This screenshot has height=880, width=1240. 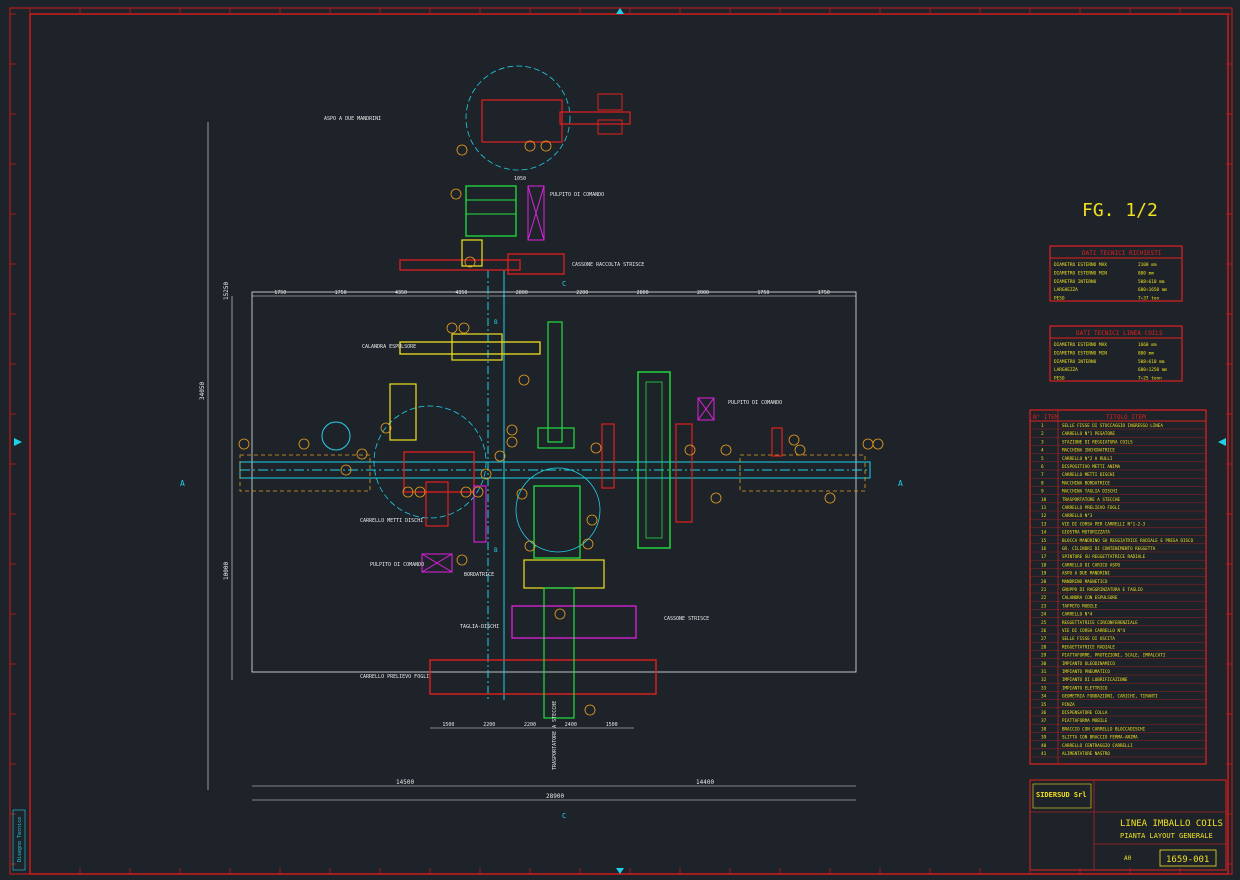 What do you see at coordinates (226, 571) in the screenshot?
I see `dim-left-total-2: 10000` at bounding box center [226, 571].